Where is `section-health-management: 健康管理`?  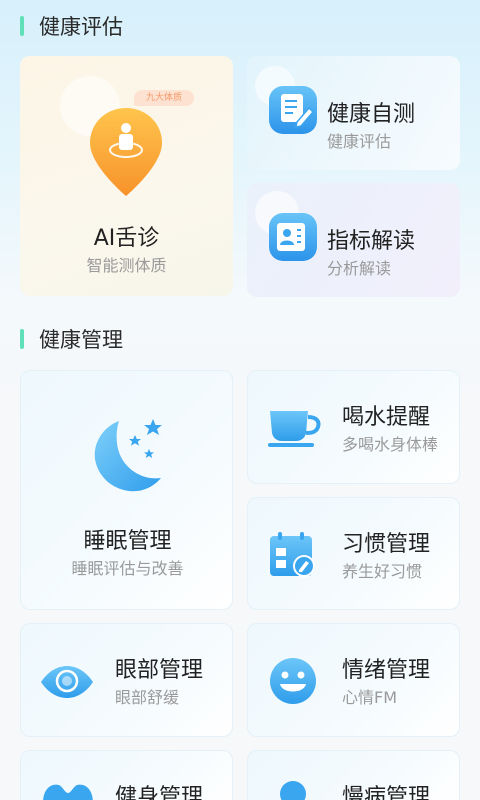 section-health-management: 健康管理 is located at coordinates (71, 339).